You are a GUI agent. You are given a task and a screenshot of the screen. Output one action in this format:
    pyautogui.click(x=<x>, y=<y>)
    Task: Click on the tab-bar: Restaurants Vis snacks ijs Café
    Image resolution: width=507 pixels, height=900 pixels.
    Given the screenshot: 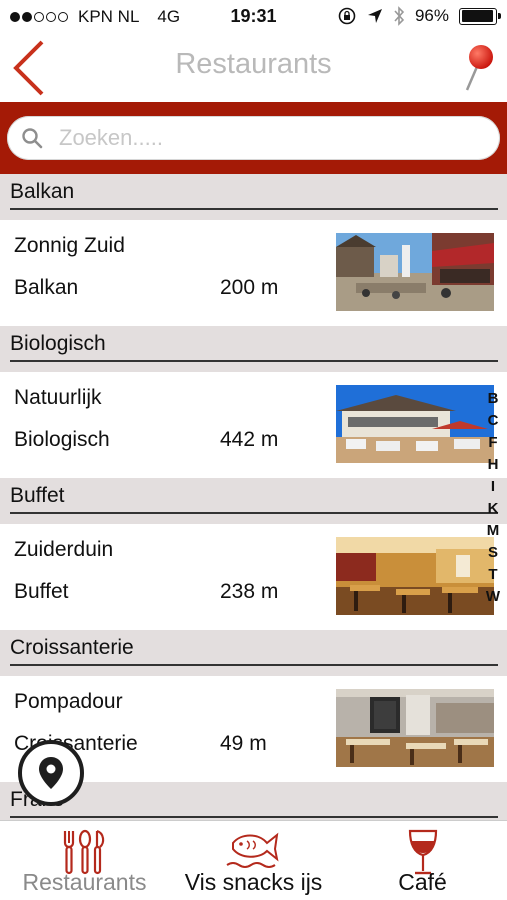 What is the action you would take?
    pyautogui.click(x=253, y=860)
    